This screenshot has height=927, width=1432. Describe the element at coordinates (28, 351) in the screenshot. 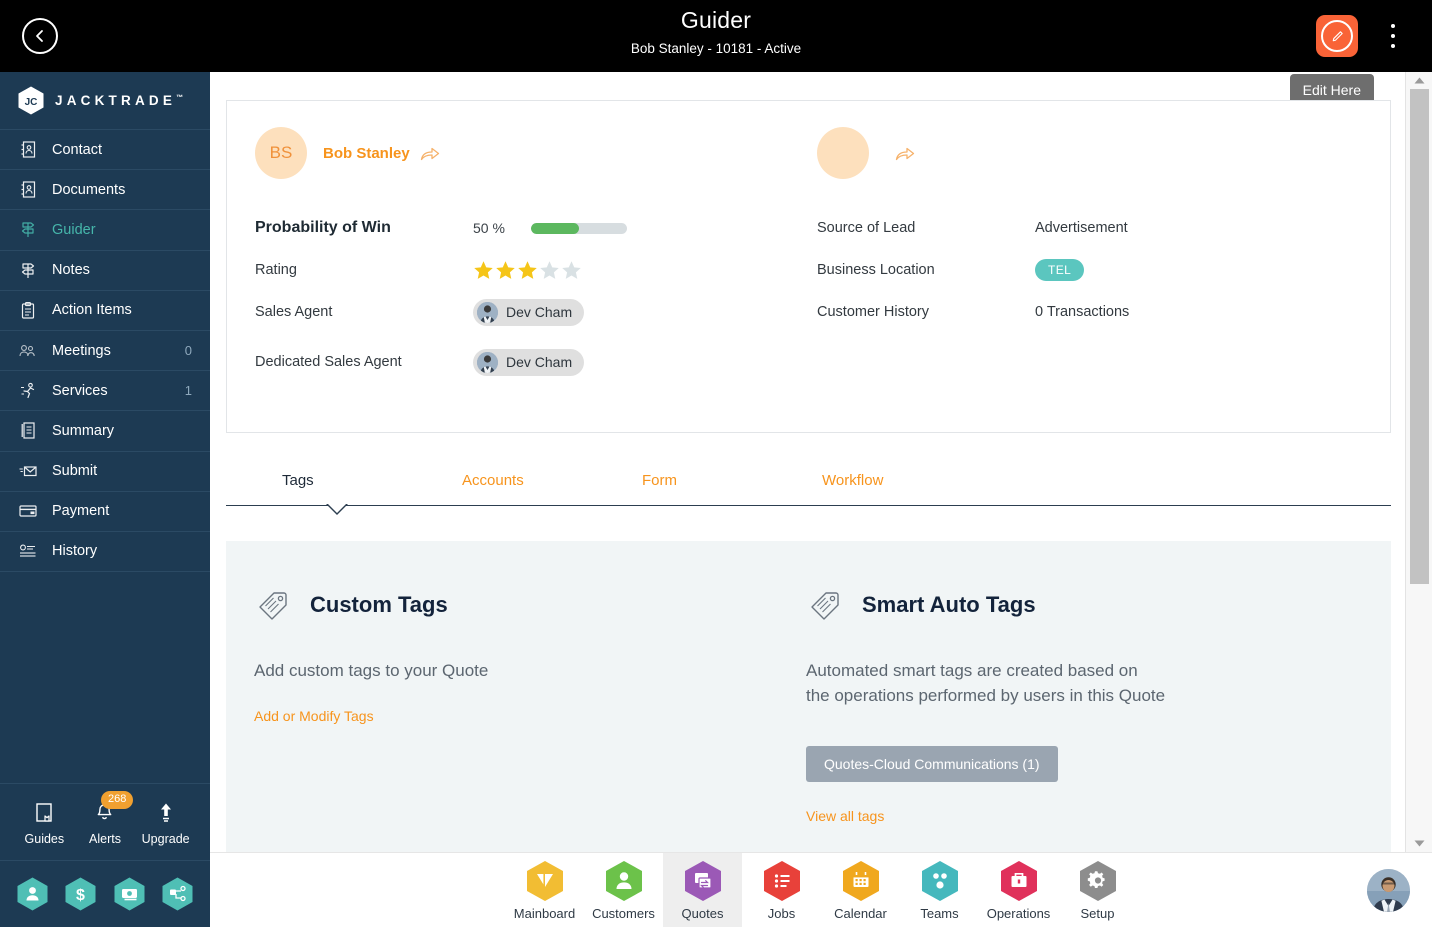

I see `meetings-icon` at that location.